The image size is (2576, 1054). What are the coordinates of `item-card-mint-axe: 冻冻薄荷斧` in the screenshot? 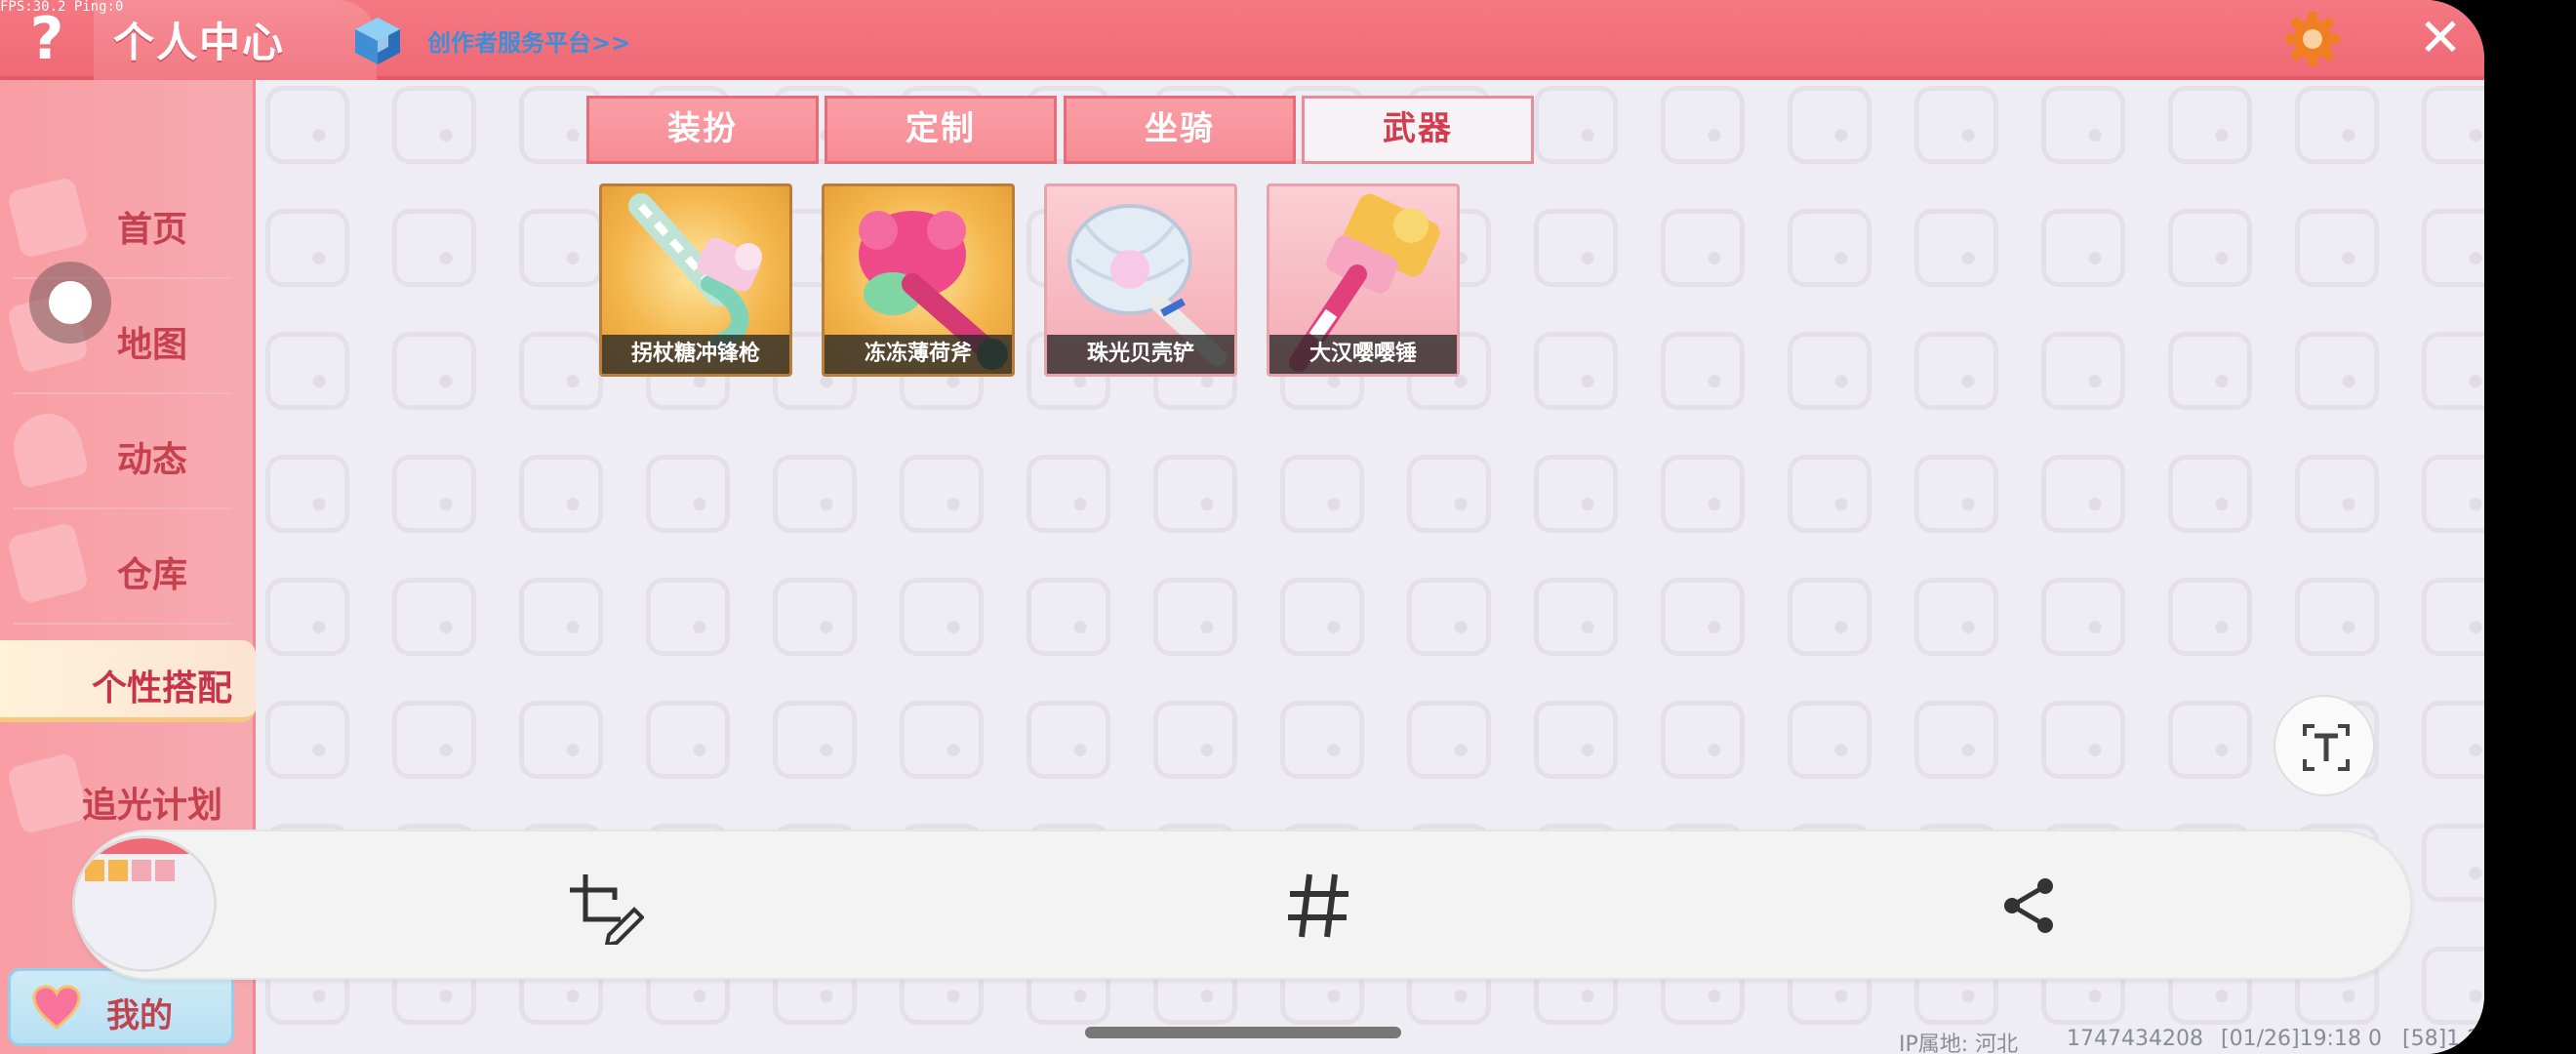 It's located at (918, 280).